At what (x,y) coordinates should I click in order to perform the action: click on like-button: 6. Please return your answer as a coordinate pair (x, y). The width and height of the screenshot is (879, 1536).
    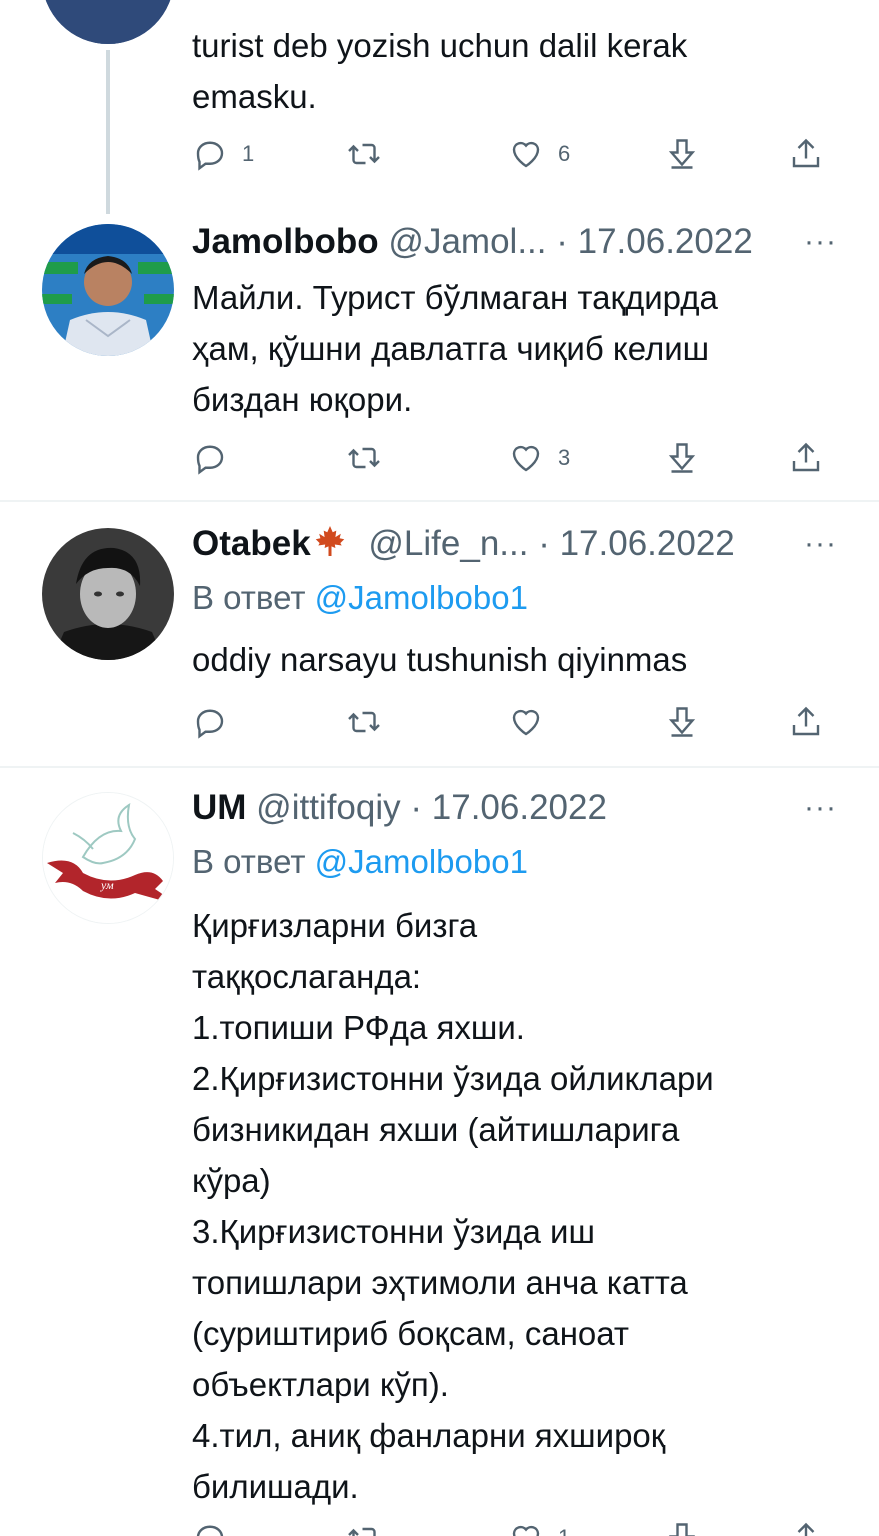
    Looking at the image, I should click on (539, 154).